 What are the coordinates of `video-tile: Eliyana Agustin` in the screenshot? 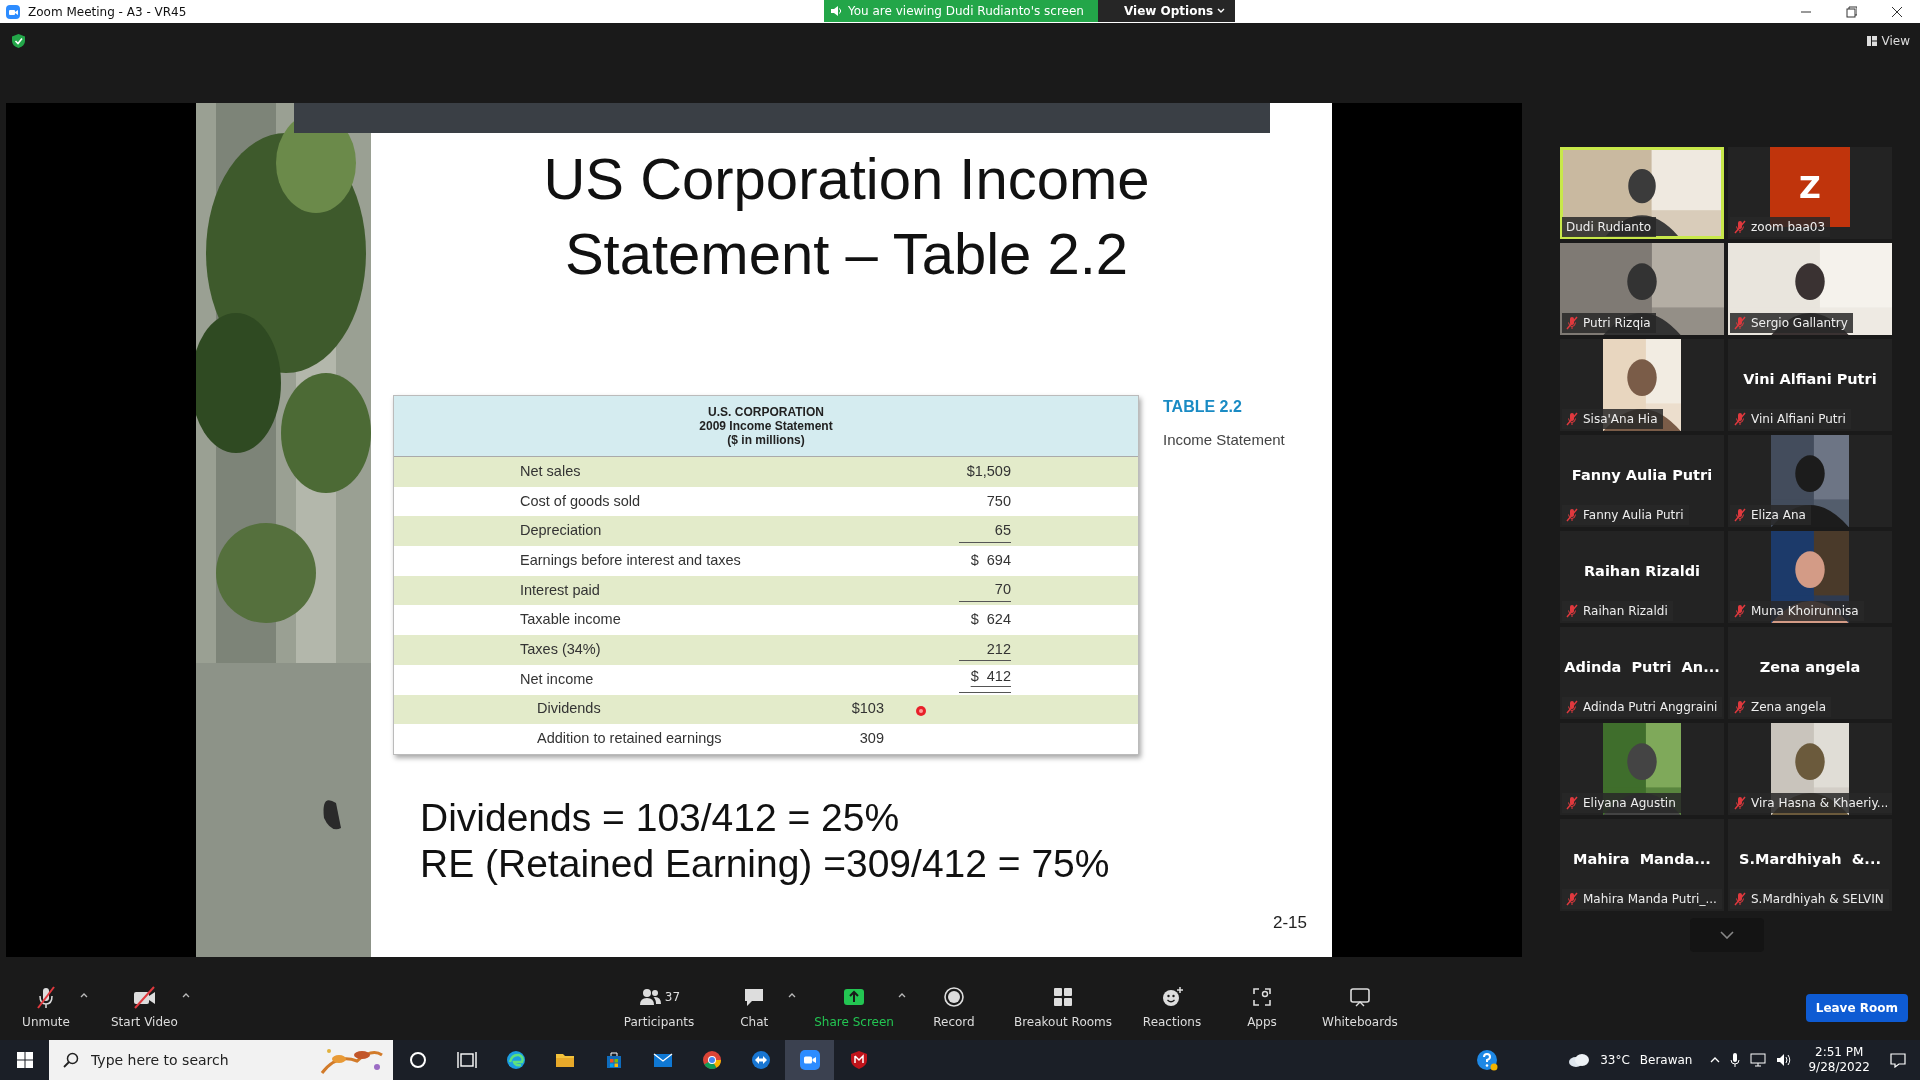 It's located at (1642, 769).